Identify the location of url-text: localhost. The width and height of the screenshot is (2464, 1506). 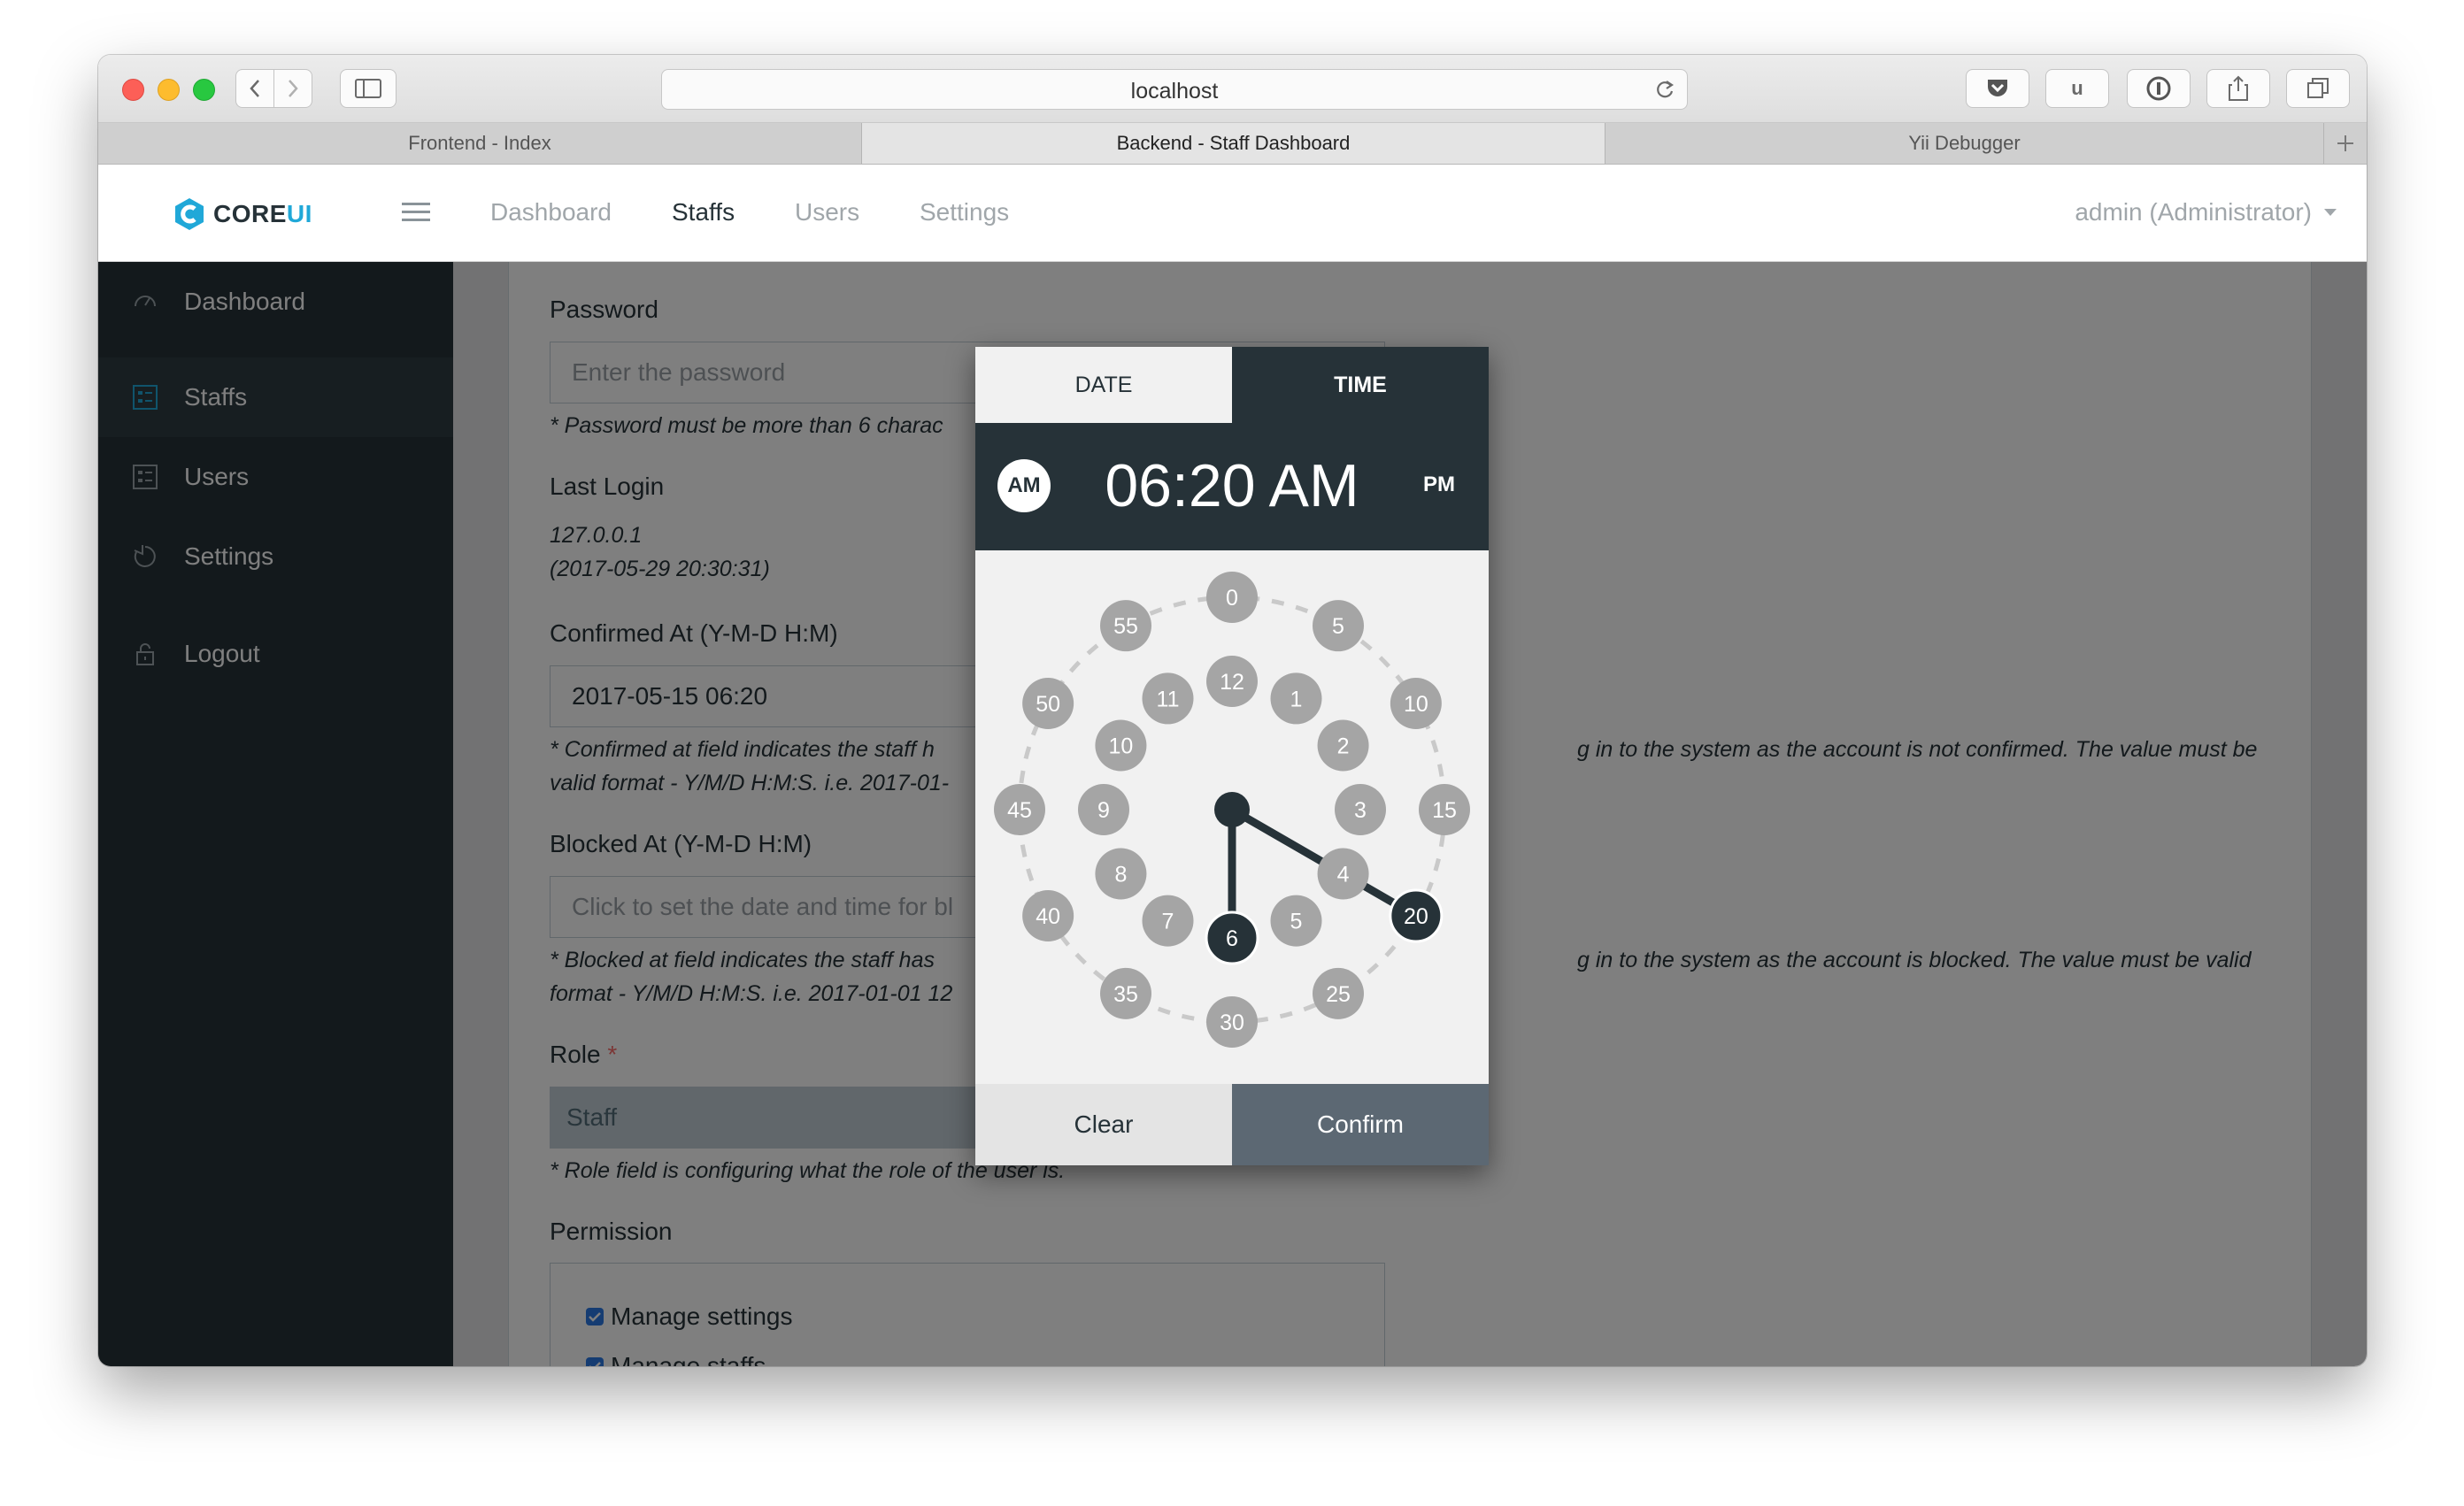
(1174, 92).